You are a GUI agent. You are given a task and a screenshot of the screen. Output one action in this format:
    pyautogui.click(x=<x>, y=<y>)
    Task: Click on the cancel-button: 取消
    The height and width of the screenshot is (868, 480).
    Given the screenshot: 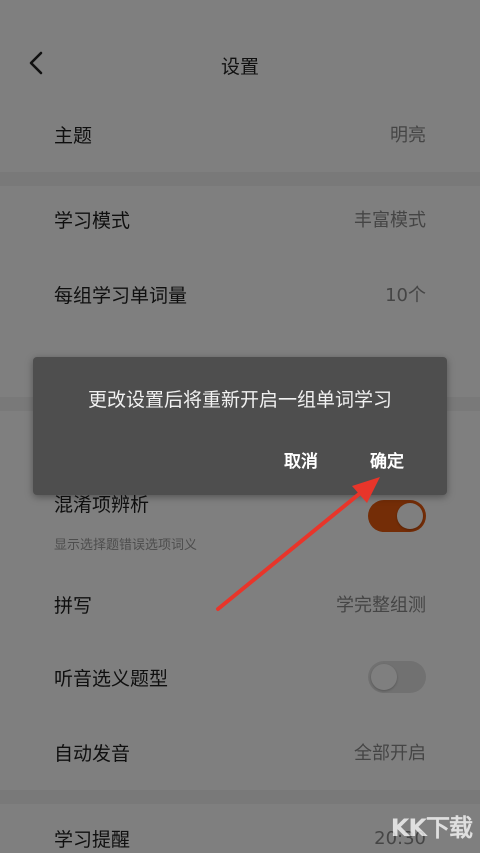 What is the action you would take?
    pyautogui.click(x=301, y=459)
    